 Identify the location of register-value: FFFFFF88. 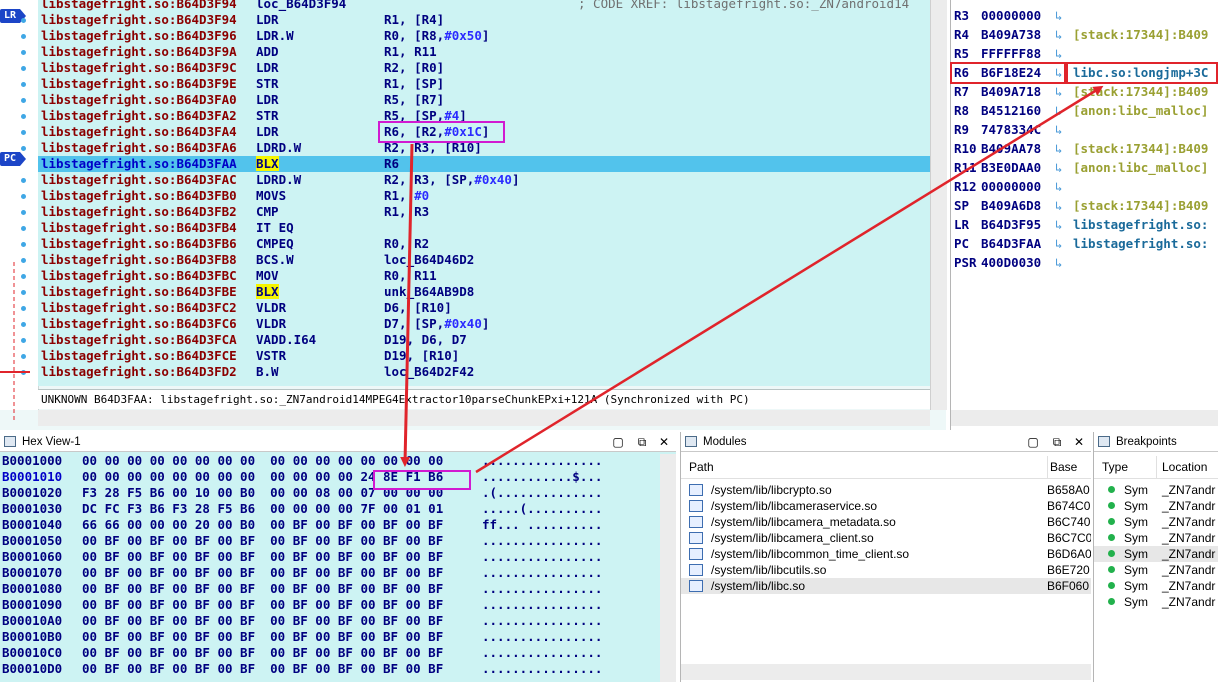
(1011, 53).